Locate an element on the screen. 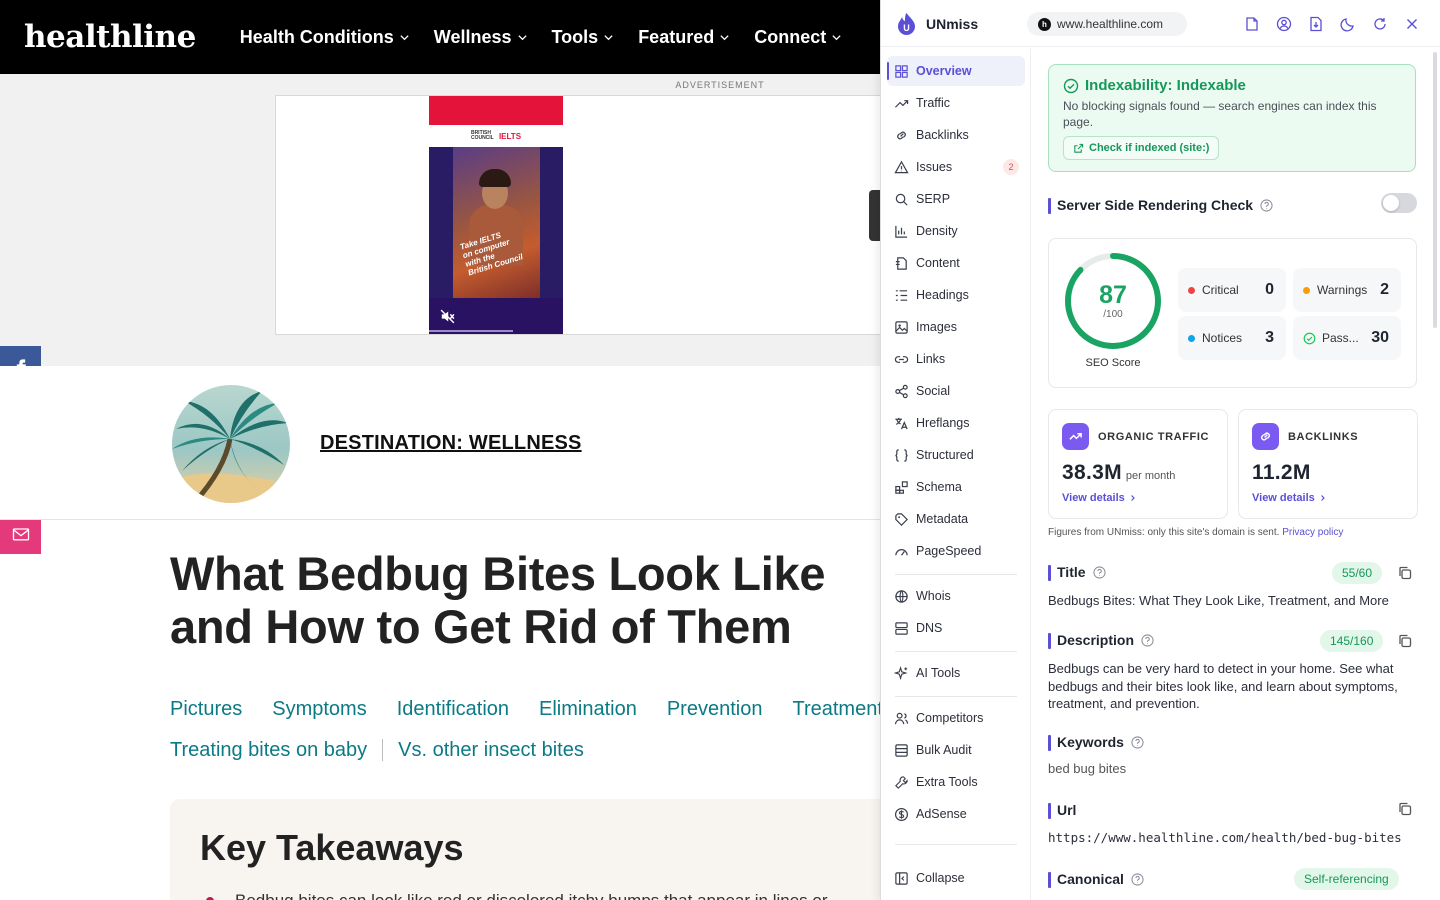 Image resolution: width=1440 pixels, height=900 pixels. sidebar-item-serp: SERP is located at coordinates (956, 199).